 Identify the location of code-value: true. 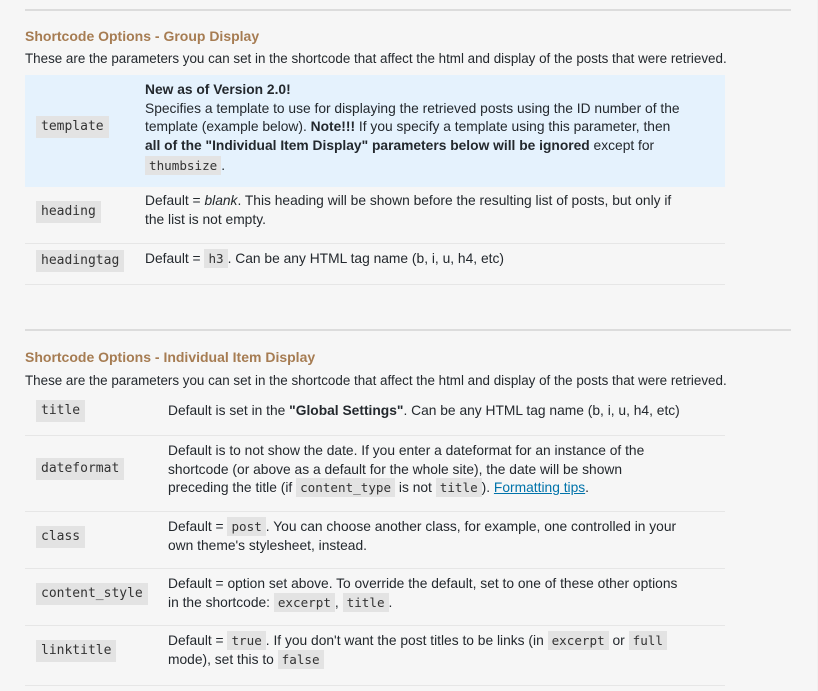
(246, 640).